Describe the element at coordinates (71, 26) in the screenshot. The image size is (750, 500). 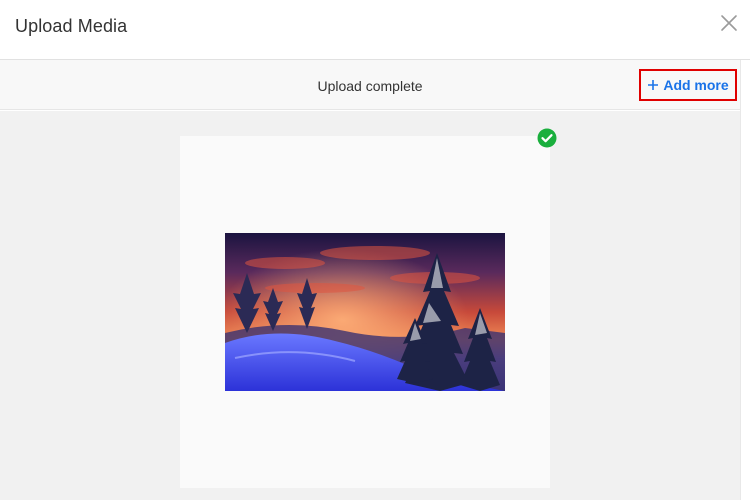
I see `dialog-title: Upload Media` at that location.